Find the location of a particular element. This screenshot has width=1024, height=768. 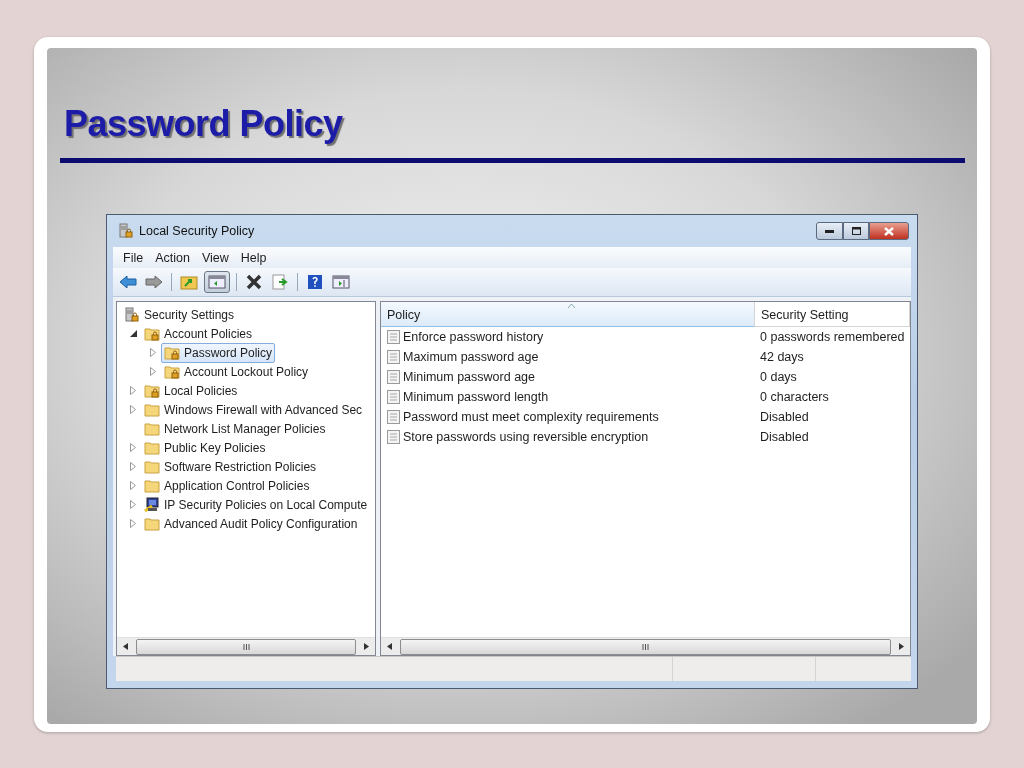

minimize-icon is located at coordinates (829, 231).